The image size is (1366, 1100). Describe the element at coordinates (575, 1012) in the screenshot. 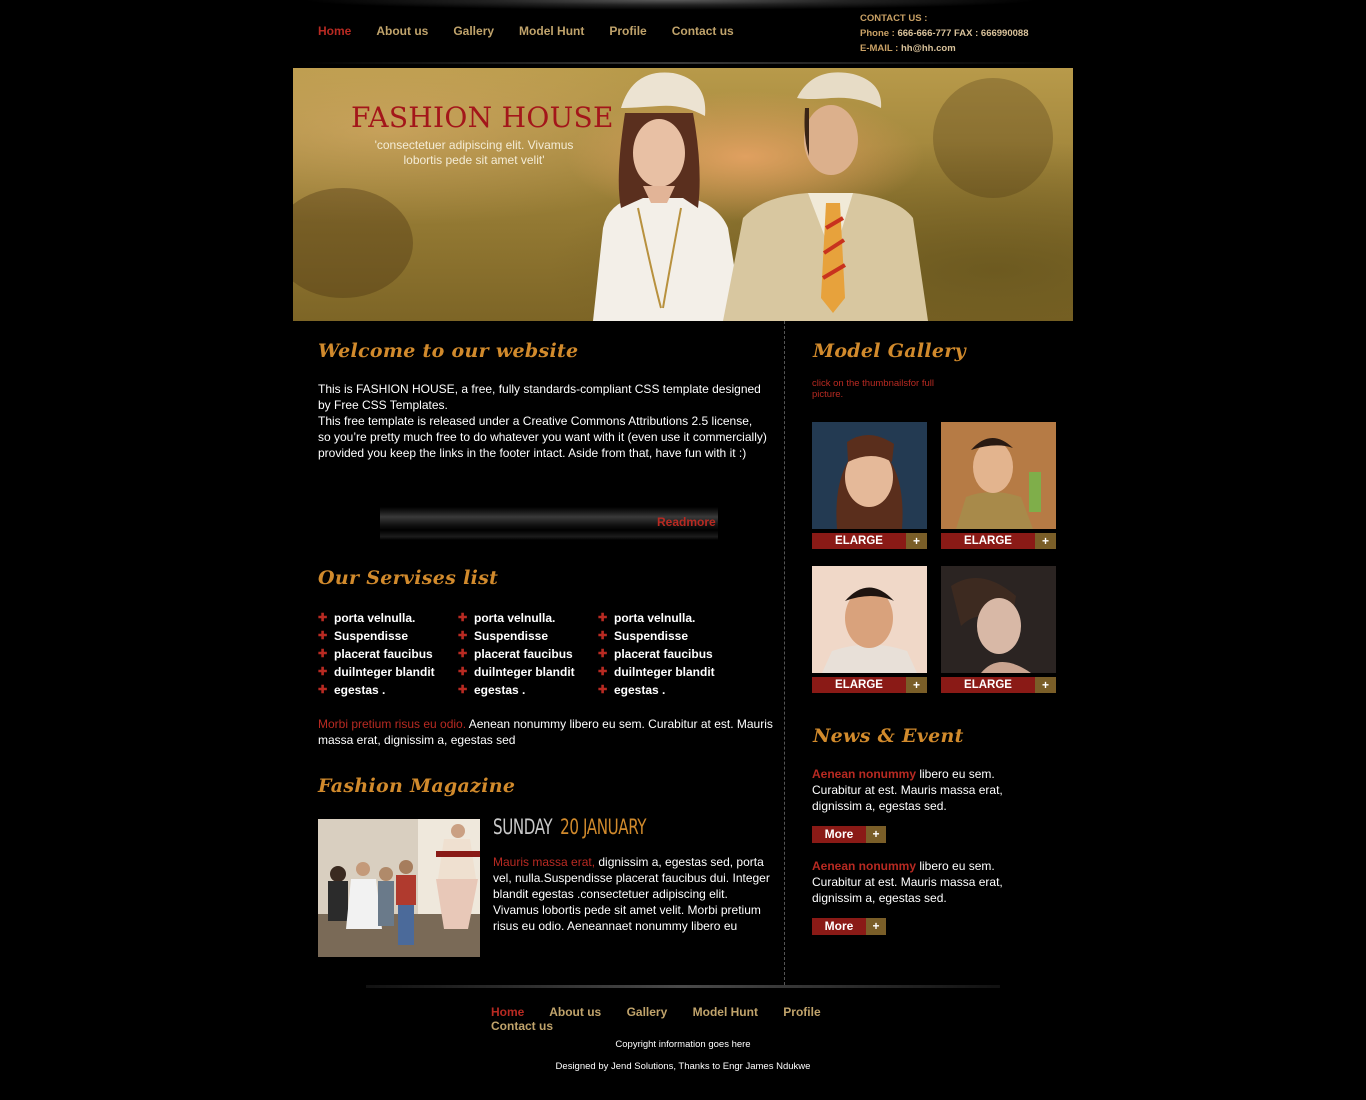

I see `footer-nav-about-us: About us` at that location.